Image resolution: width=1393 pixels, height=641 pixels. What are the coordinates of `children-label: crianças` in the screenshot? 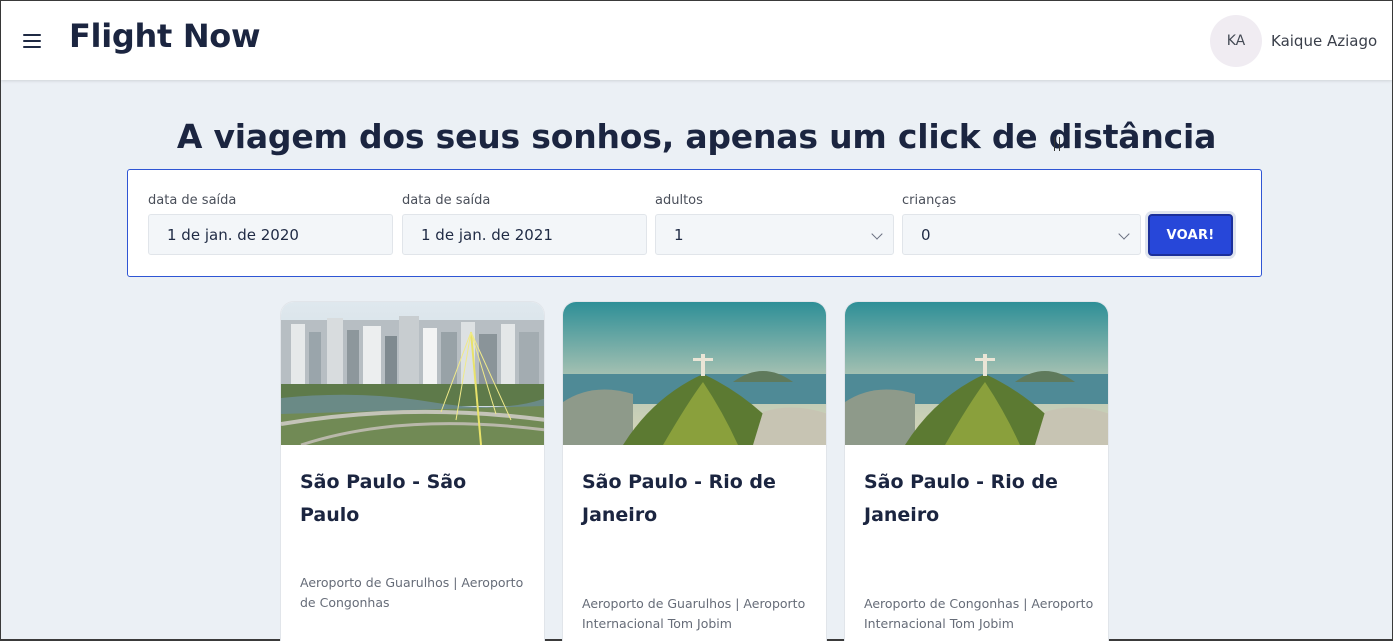 It's located at (929, 200).